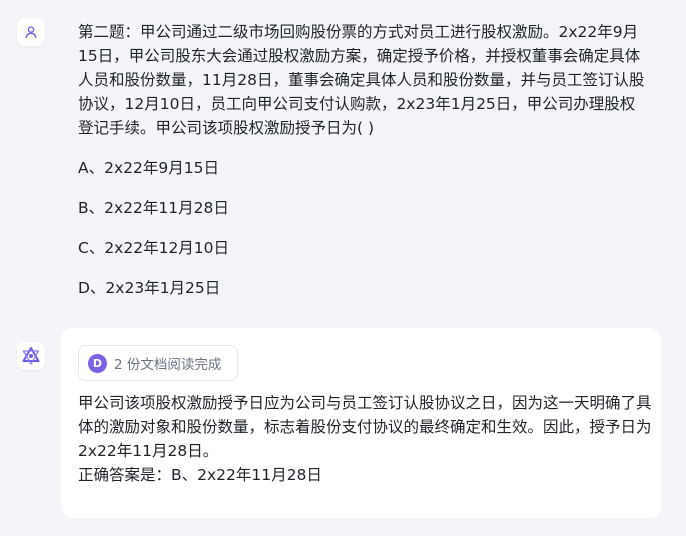  Describe the element at coordinates (154, 248) in the screenshot. I see `option-c: C、2x22年12月10日` at that location.